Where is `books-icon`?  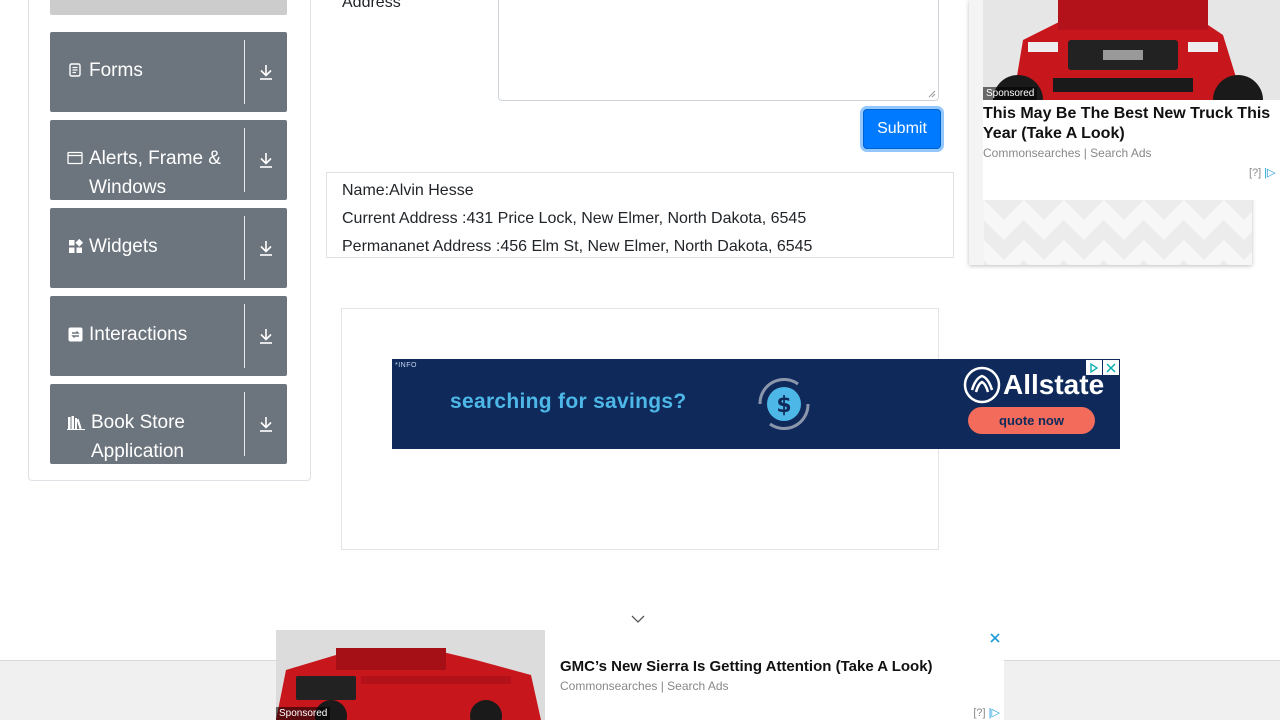
books-icon is located at coordinates (76, 422).